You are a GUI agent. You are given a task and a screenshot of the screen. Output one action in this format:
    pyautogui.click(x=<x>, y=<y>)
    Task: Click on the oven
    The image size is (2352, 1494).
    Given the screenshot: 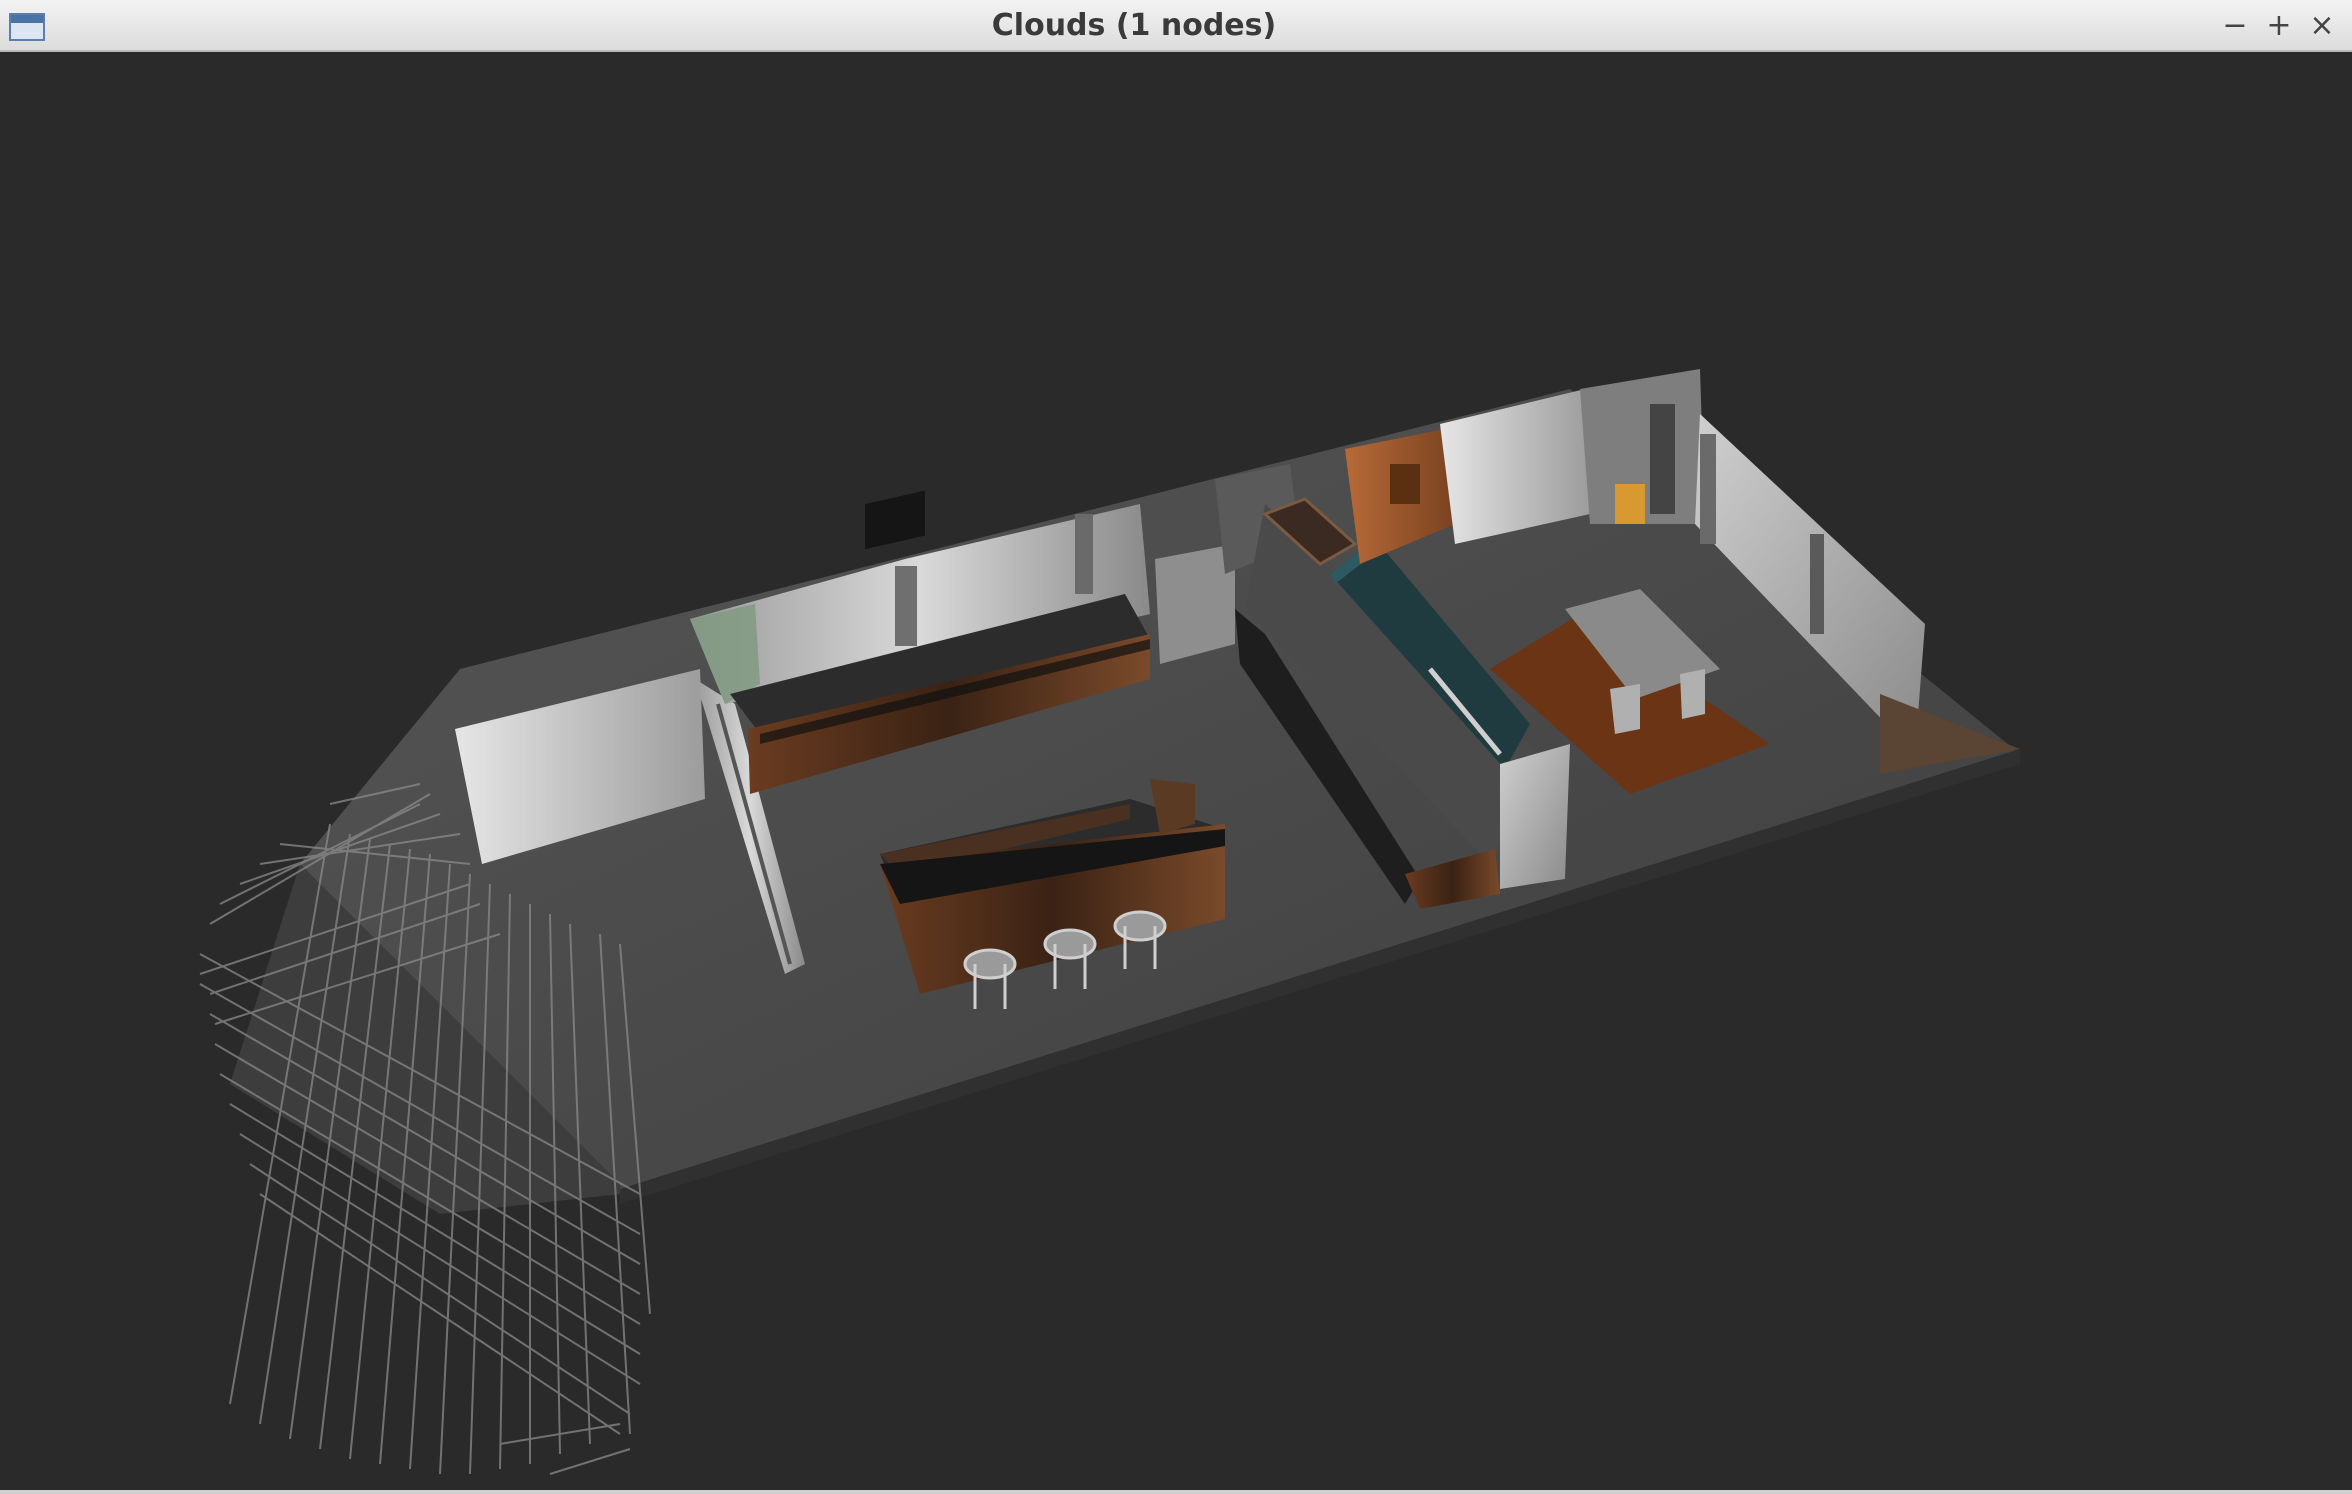 What is the action you would take?
    pyautogui.click(x=895, y=520)
    